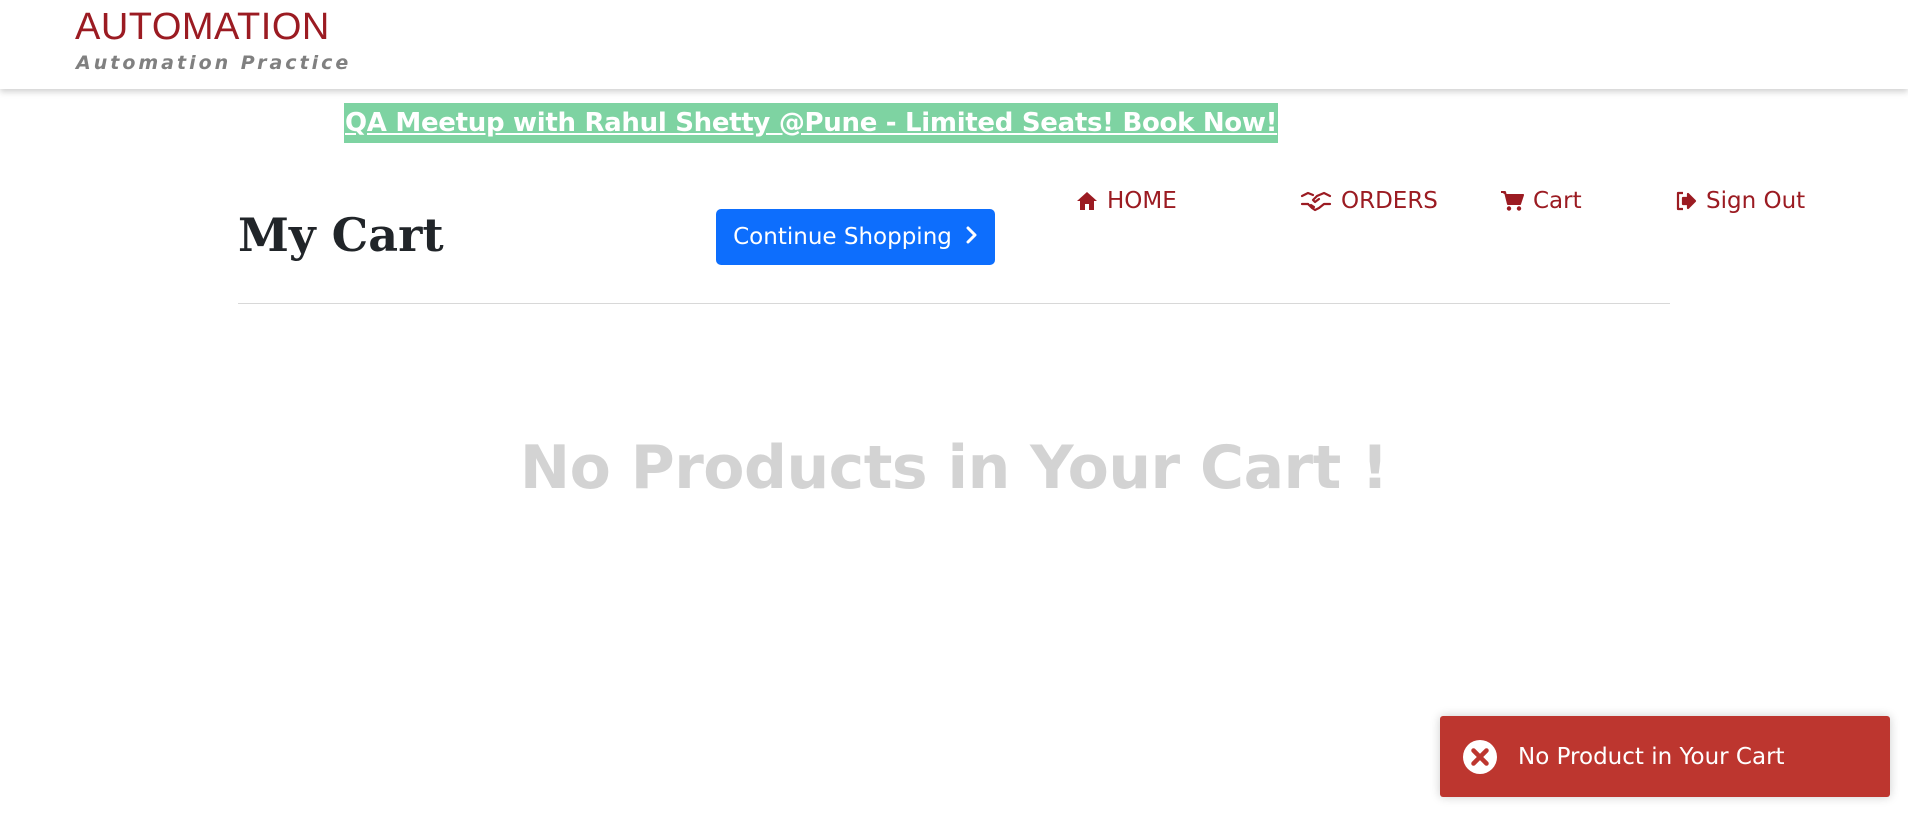  I want to click on continue-shopping-label: Continue Shopping, so click(842, 237).